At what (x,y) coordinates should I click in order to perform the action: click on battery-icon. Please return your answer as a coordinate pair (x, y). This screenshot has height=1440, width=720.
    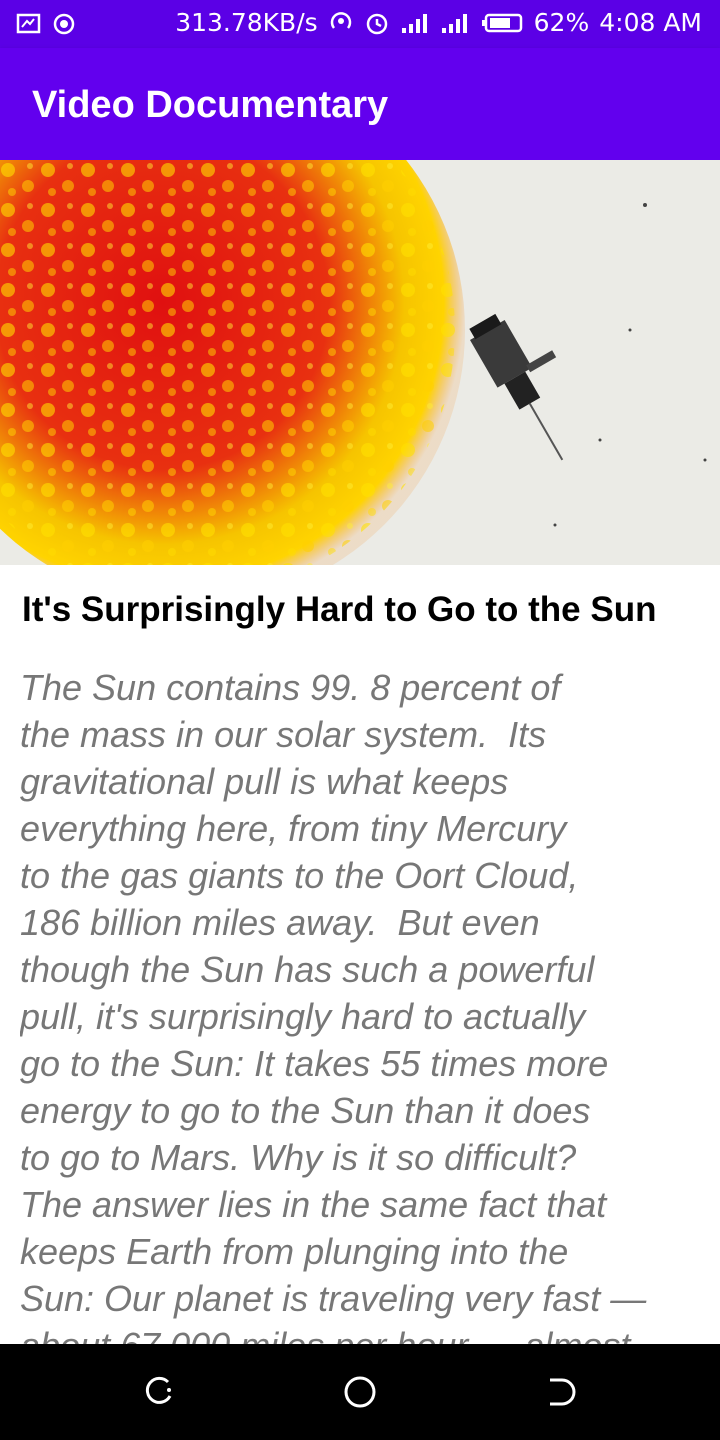
    Looking at the image, I should click on (501, 22).